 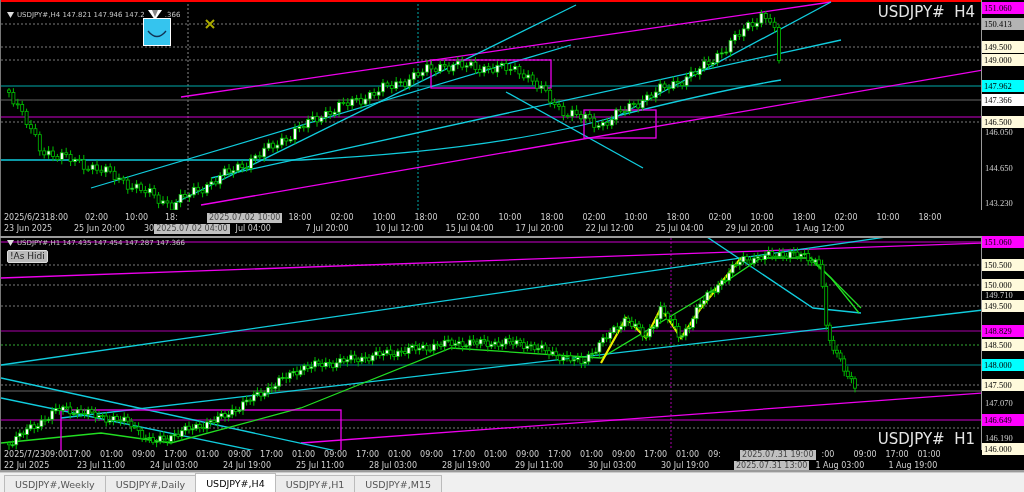 What do you see at coordinates (778, 455) in the screenshot?
I see `time-label: 2025.07.31 19:00` at bounding box center [778, 455].